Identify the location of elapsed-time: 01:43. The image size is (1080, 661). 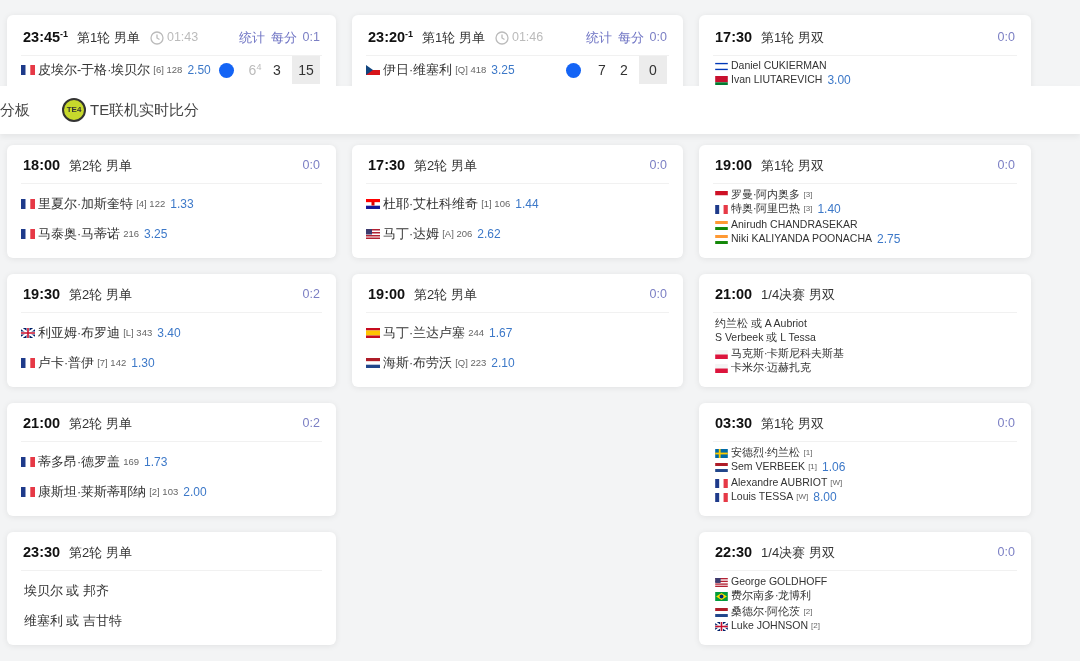
(182, 38).